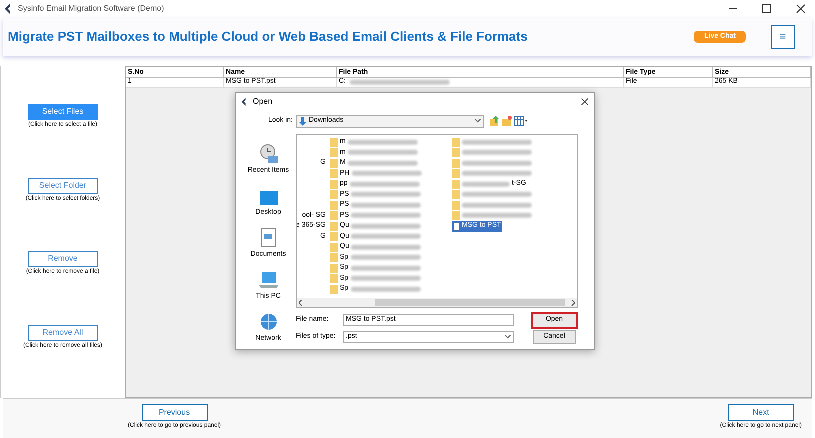 The height and width of the screenshot is (438, 815). I want to click on action-button: Remove, so click(63, 259).